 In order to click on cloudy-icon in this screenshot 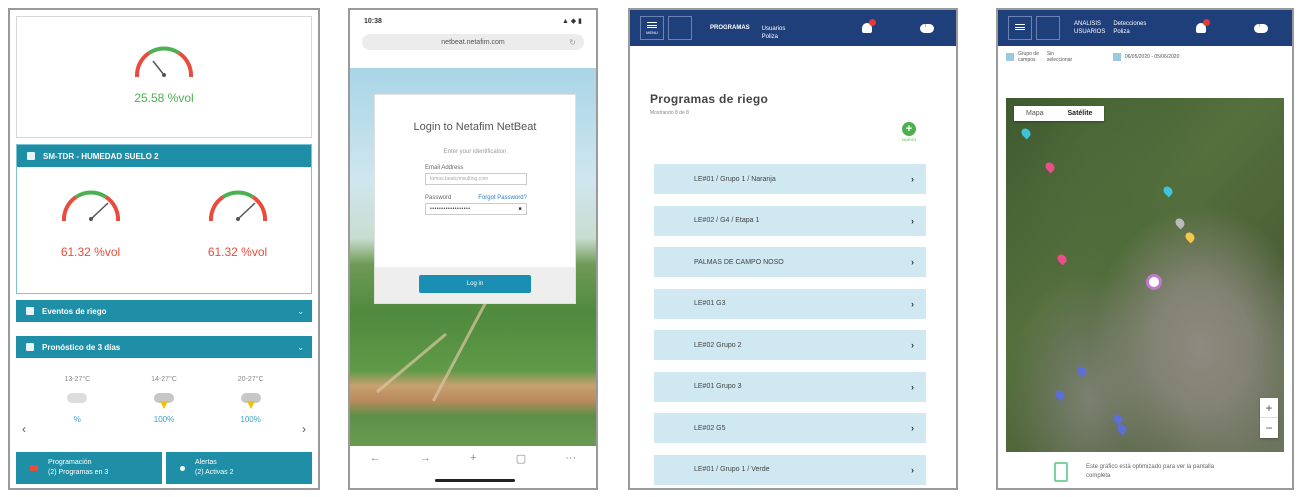, I will do `click(77, 399)`.